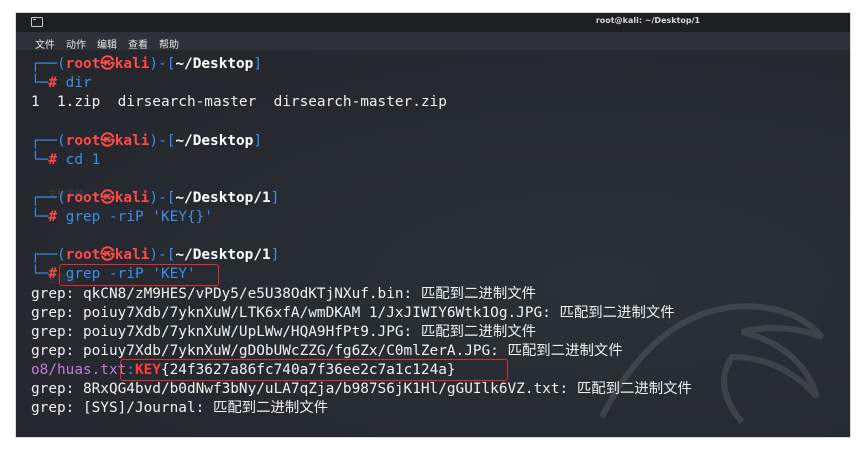 The height and width of the screenshot is (454, 865). What do you see at coordinates (61, 83) in the screenshot?
I see `command-line: └─# dir` at bounding box center [61, 83].